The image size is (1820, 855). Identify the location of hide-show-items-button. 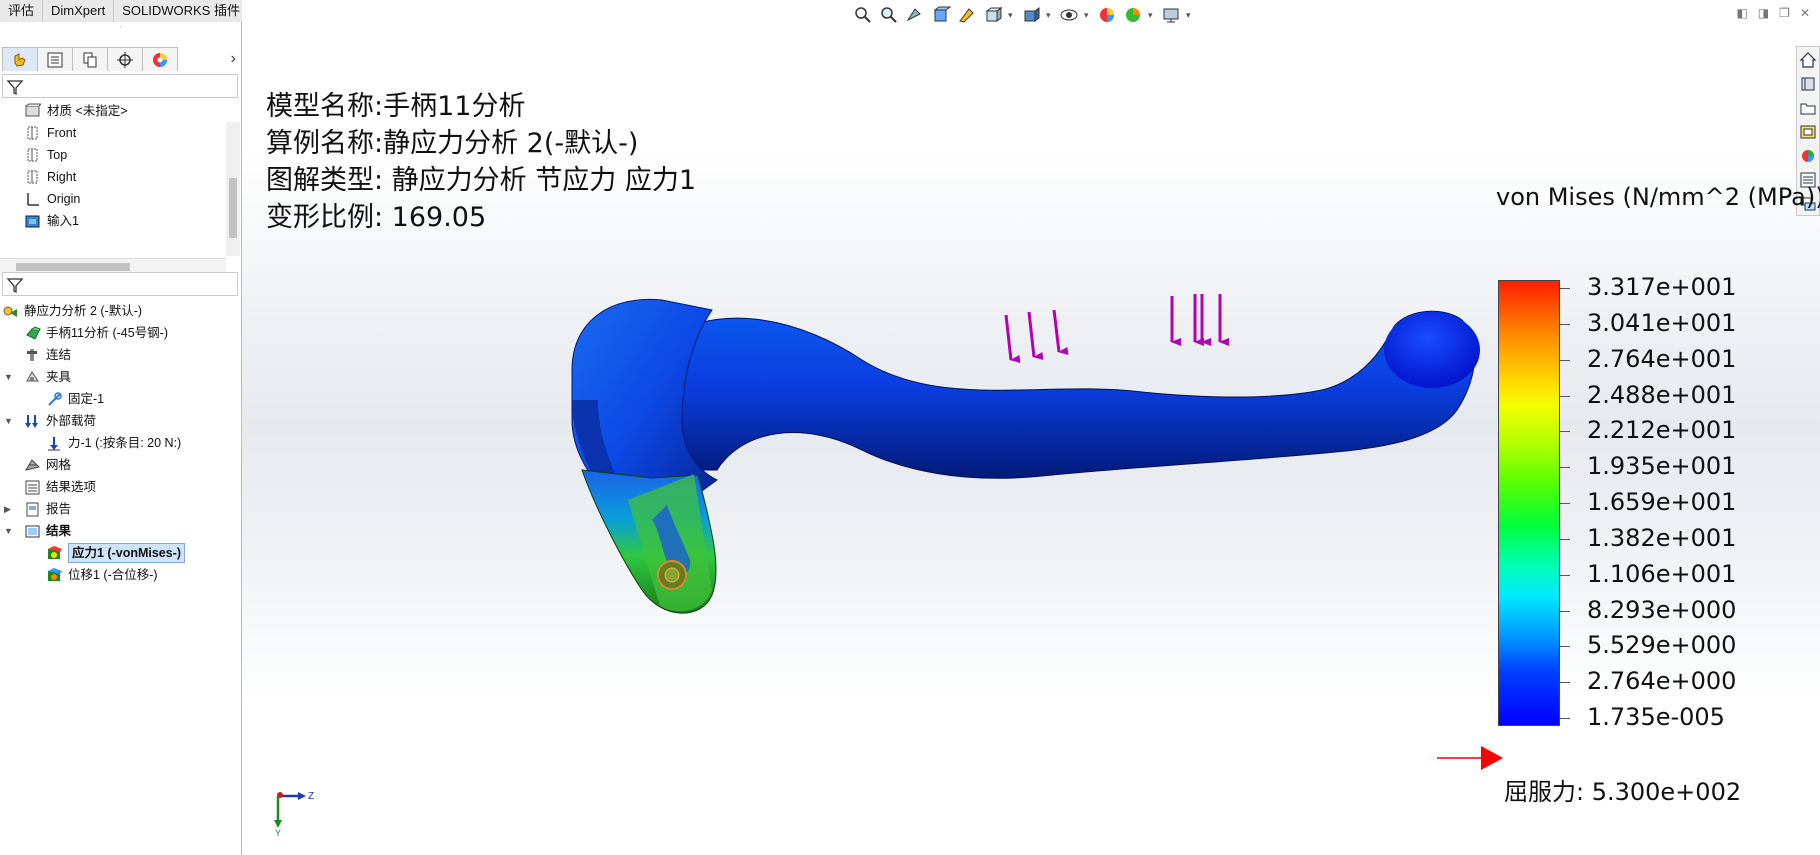
(1069, 15).